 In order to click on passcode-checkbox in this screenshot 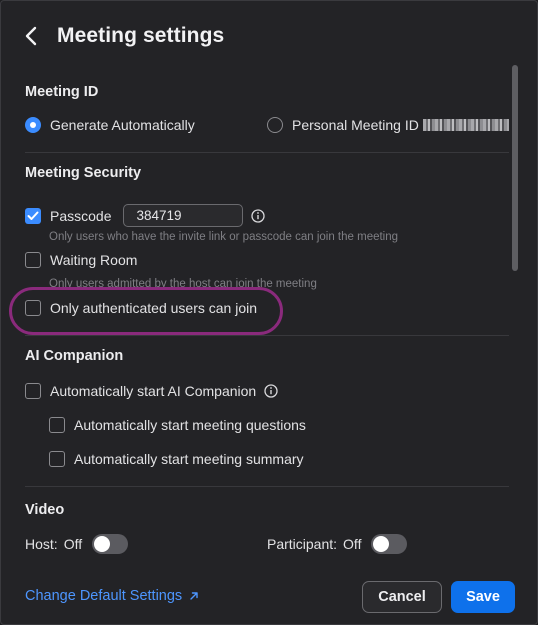, I will do `click(33, 215)`.